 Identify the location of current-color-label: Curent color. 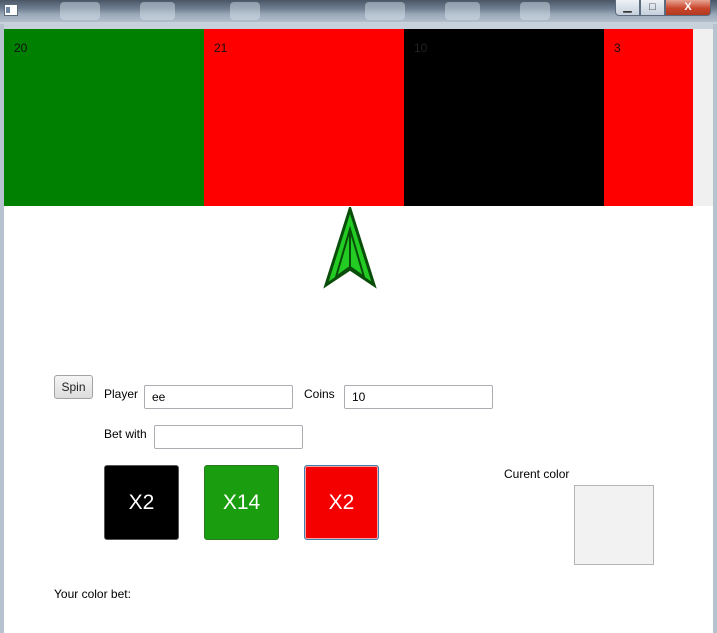
(537, 474).